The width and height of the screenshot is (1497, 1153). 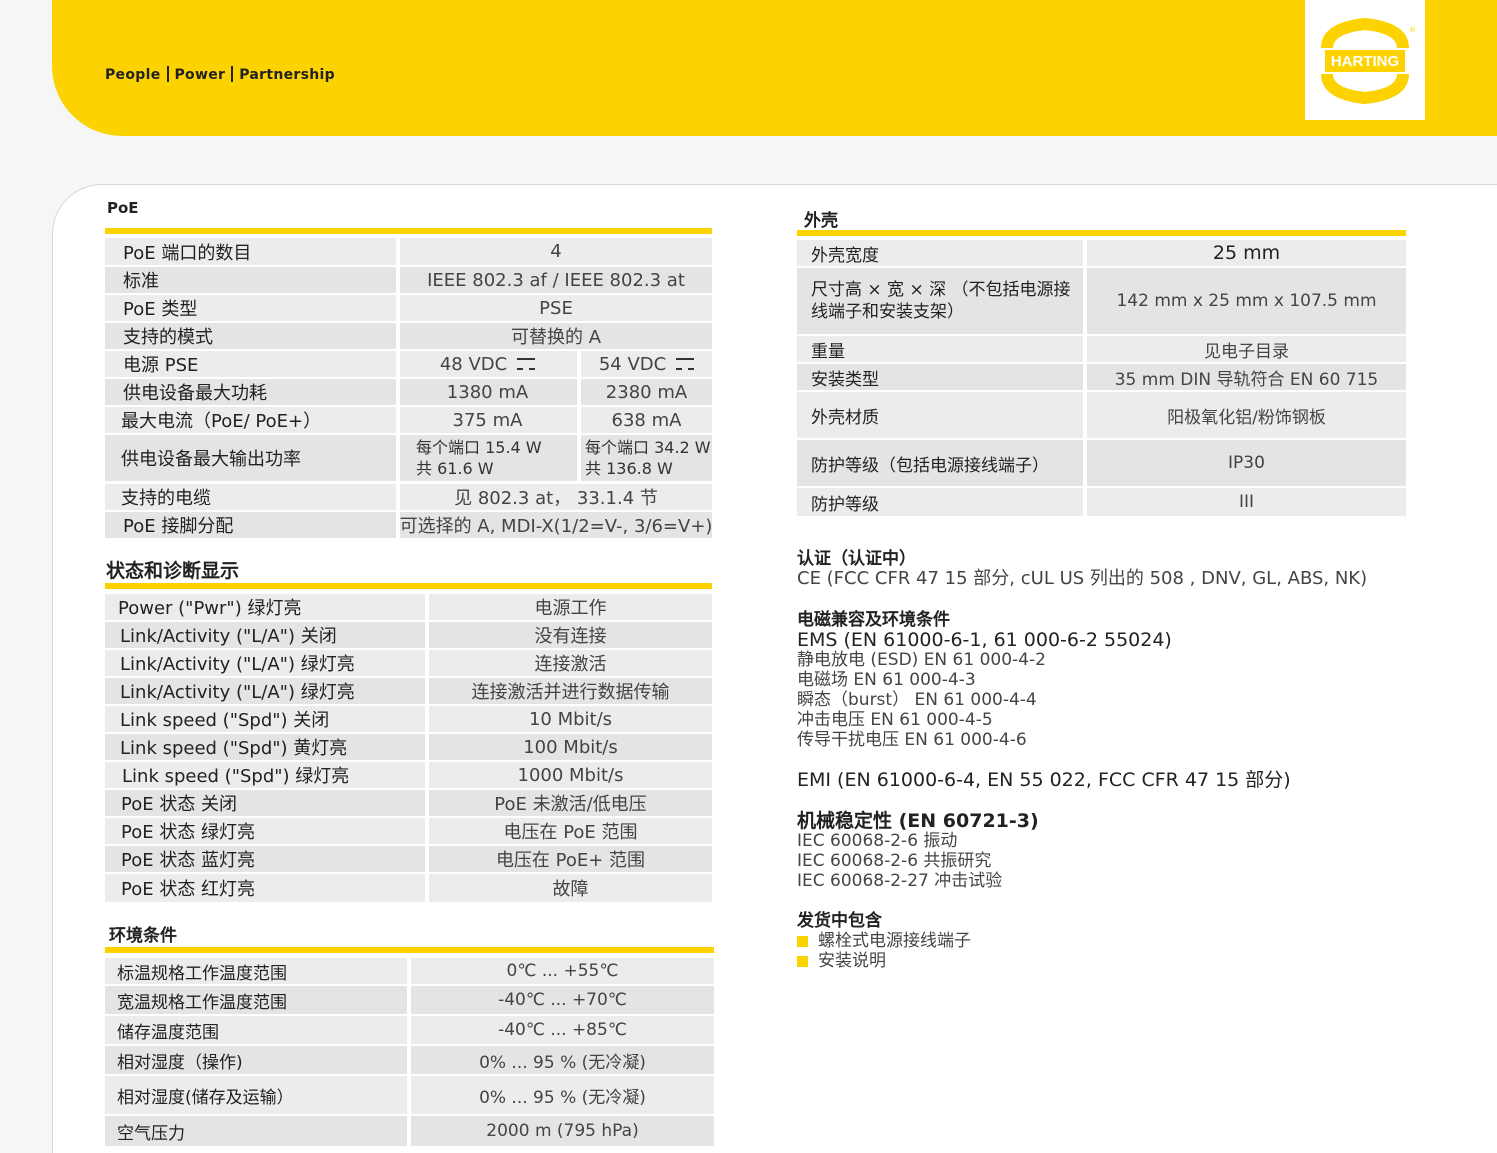 What do you see at coordinates (188, 860) in the screenshot?
I see `row-label: PoE 状态 蓝灯亮` at bounding box center [188, 860].